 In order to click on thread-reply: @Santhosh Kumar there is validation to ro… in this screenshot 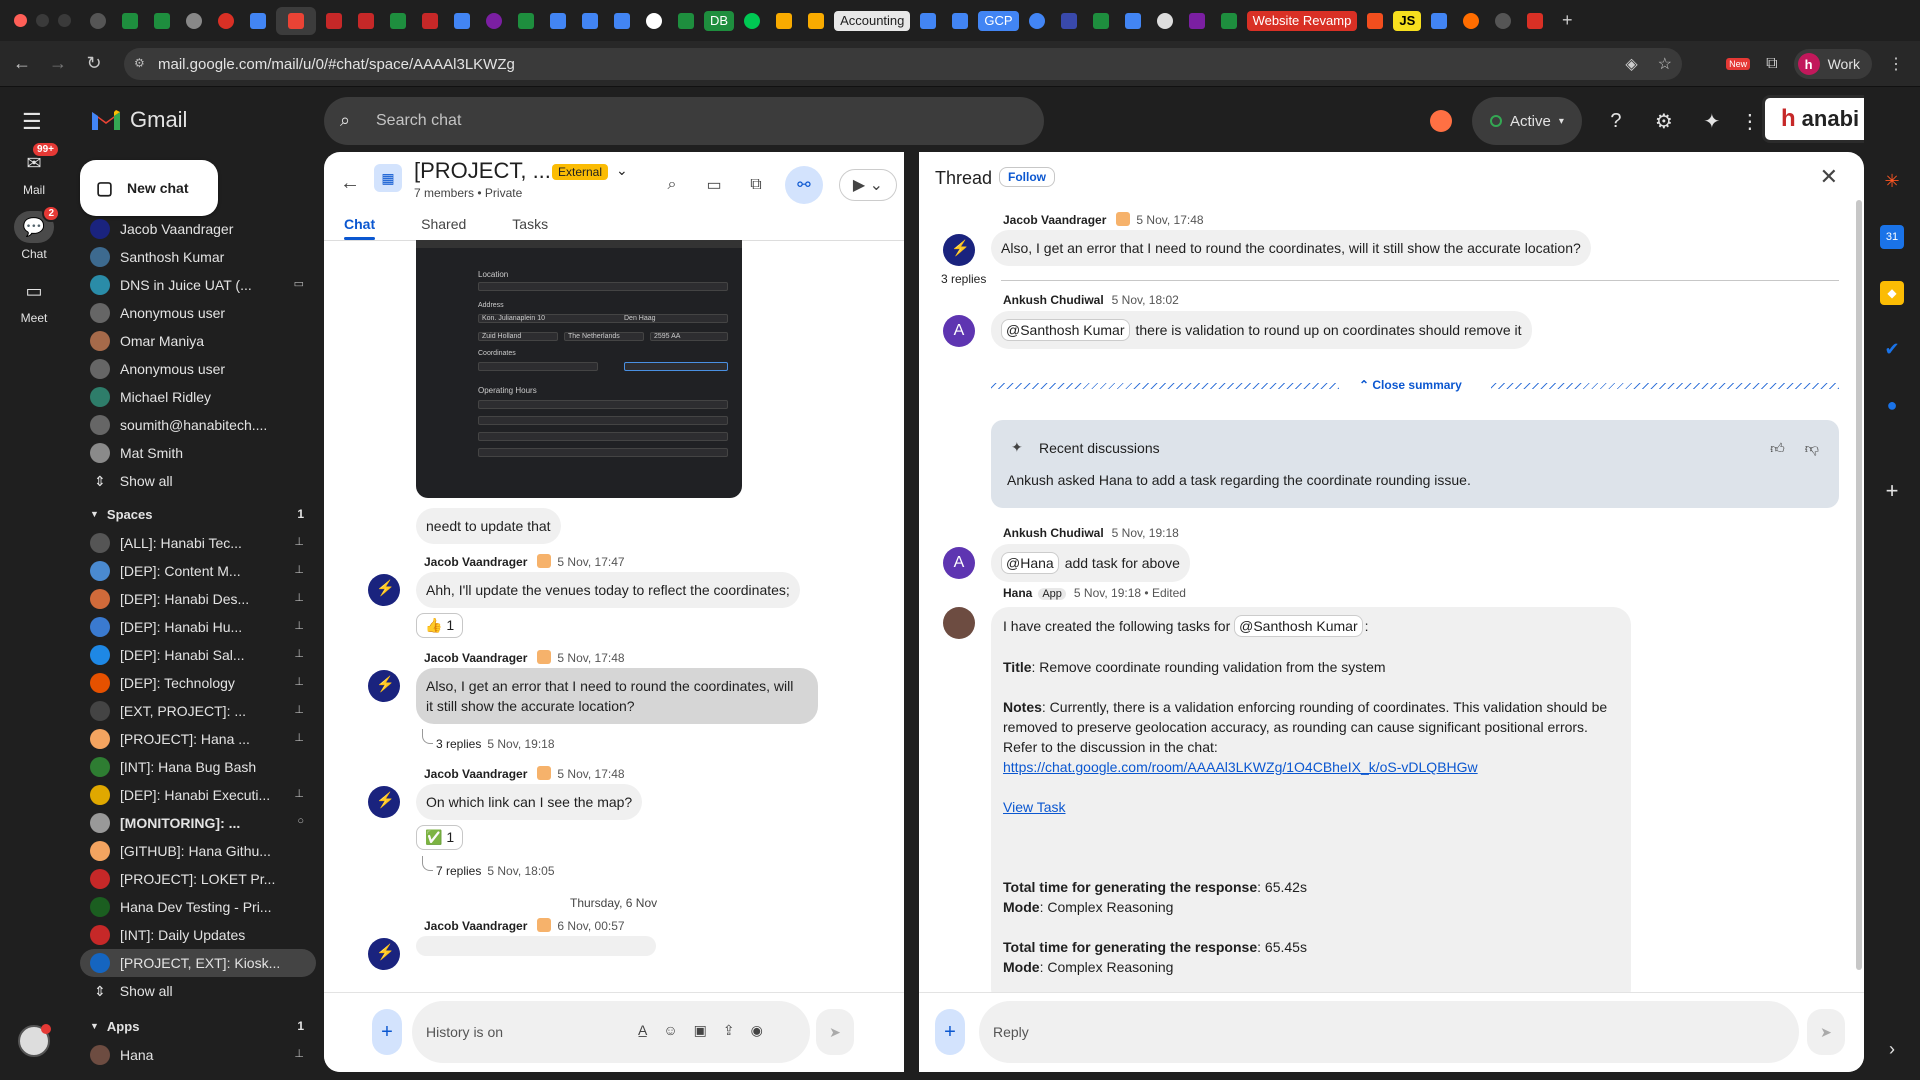, I will do `click(1261, 330)`.